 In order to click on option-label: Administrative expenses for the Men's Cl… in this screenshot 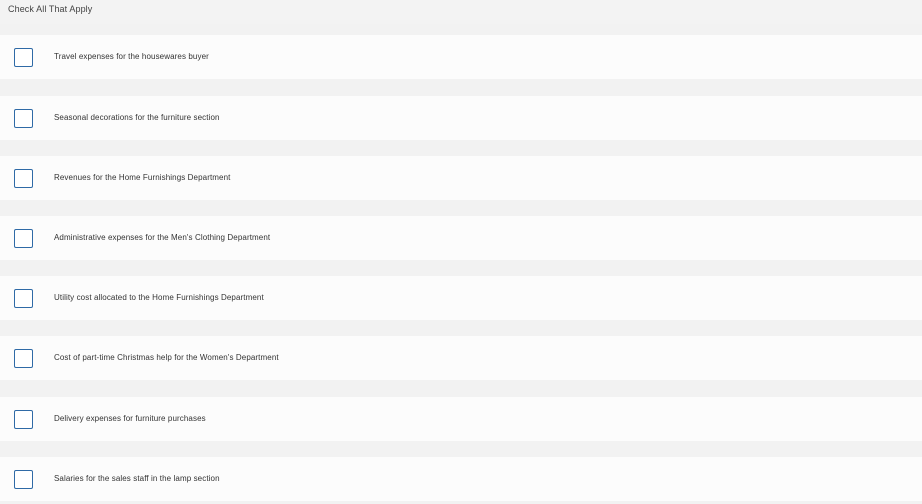, I will do `click(162, 237)`.